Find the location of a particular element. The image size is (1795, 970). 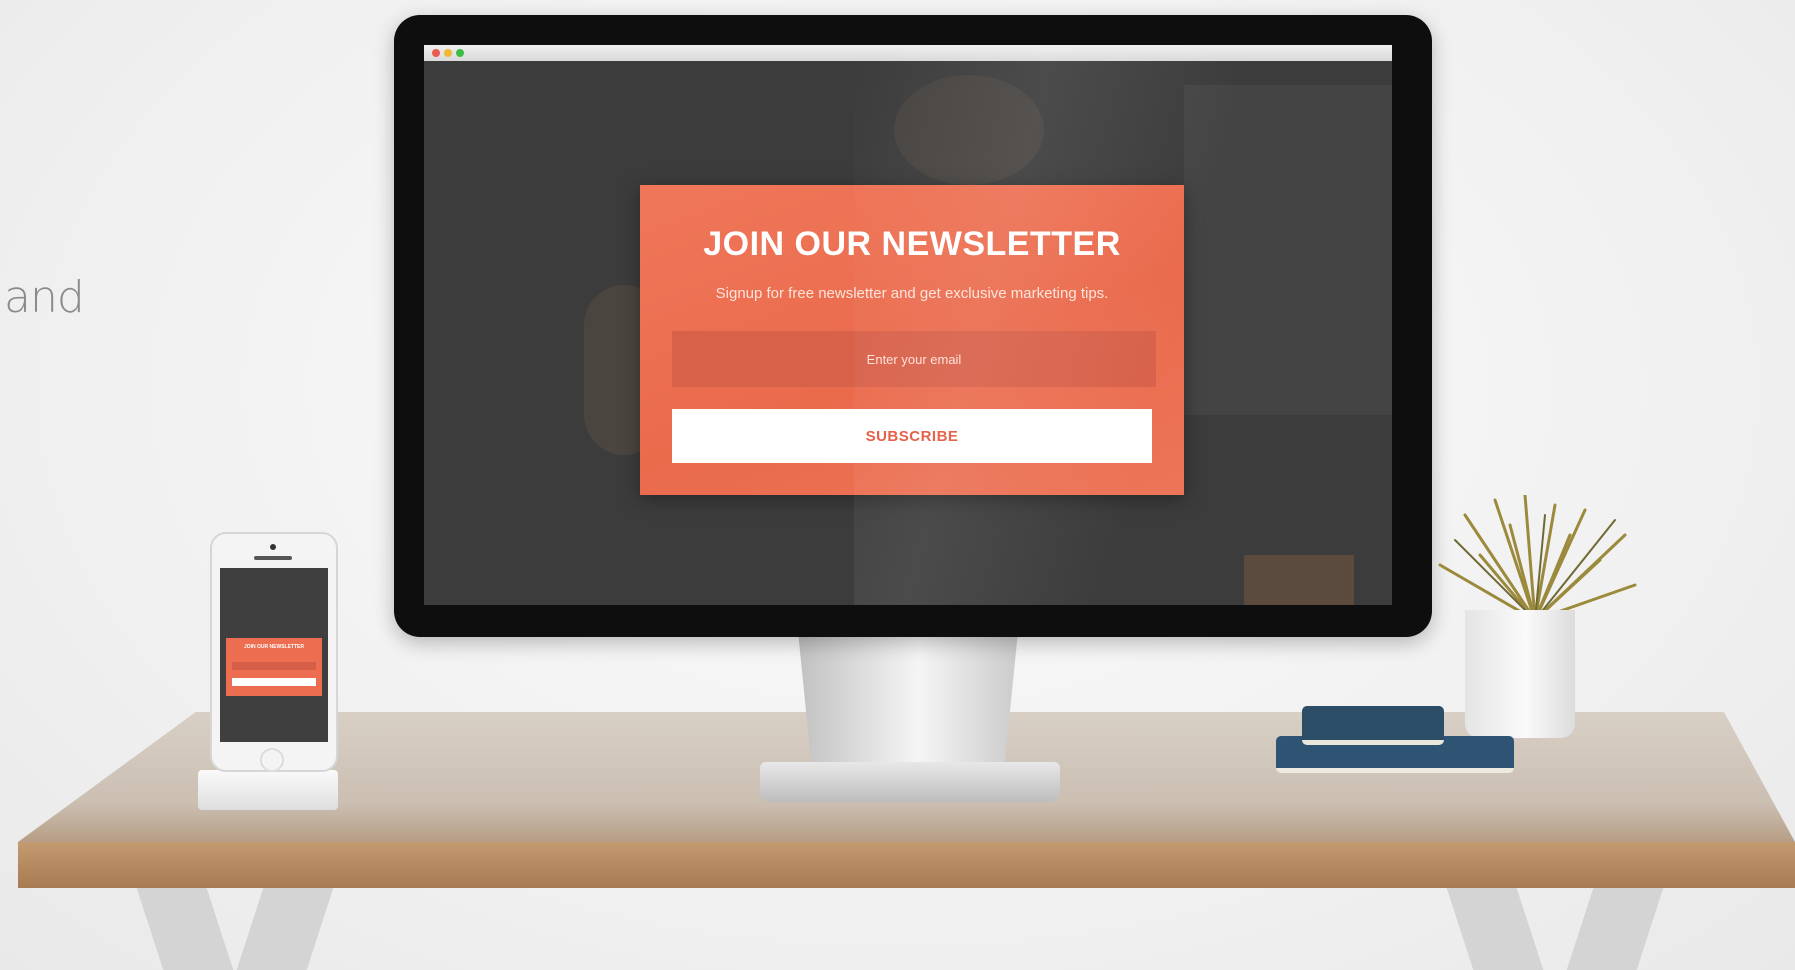

email-input is located at coordinates (914, 359).